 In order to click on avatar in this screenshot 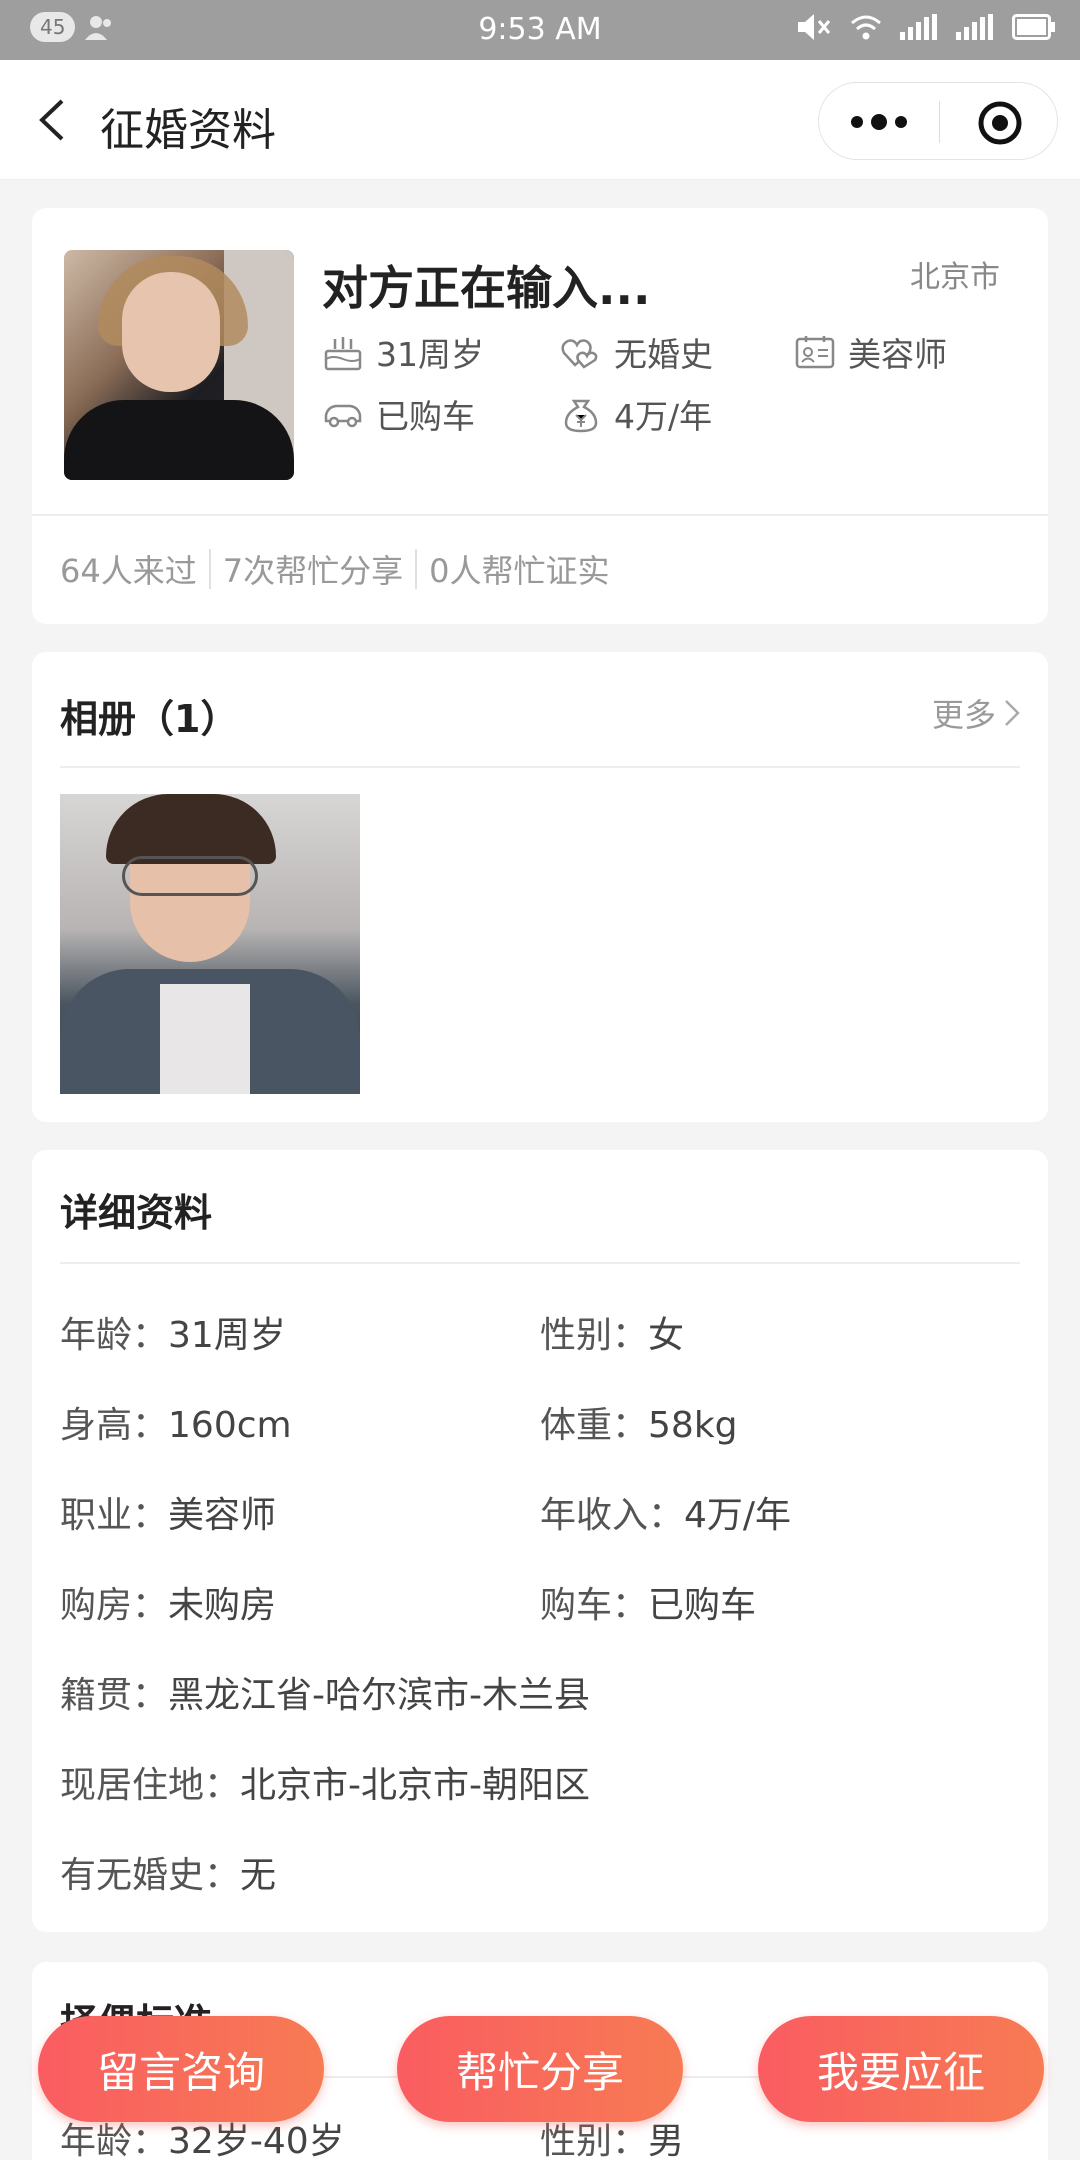, I will do `click(179, 365)`.